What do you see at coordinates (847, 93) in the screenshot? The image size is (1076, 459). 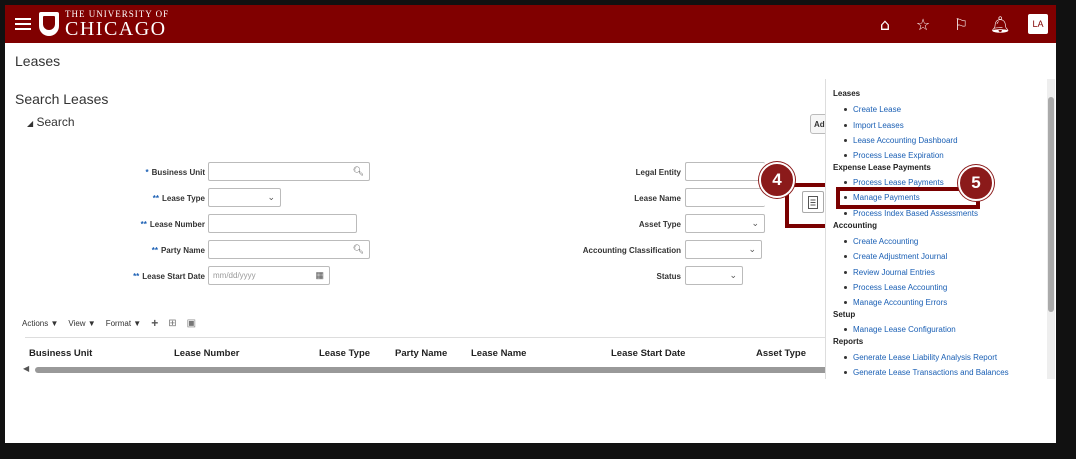 I see `group-leases: Leases` at bounding box center [847, 93].